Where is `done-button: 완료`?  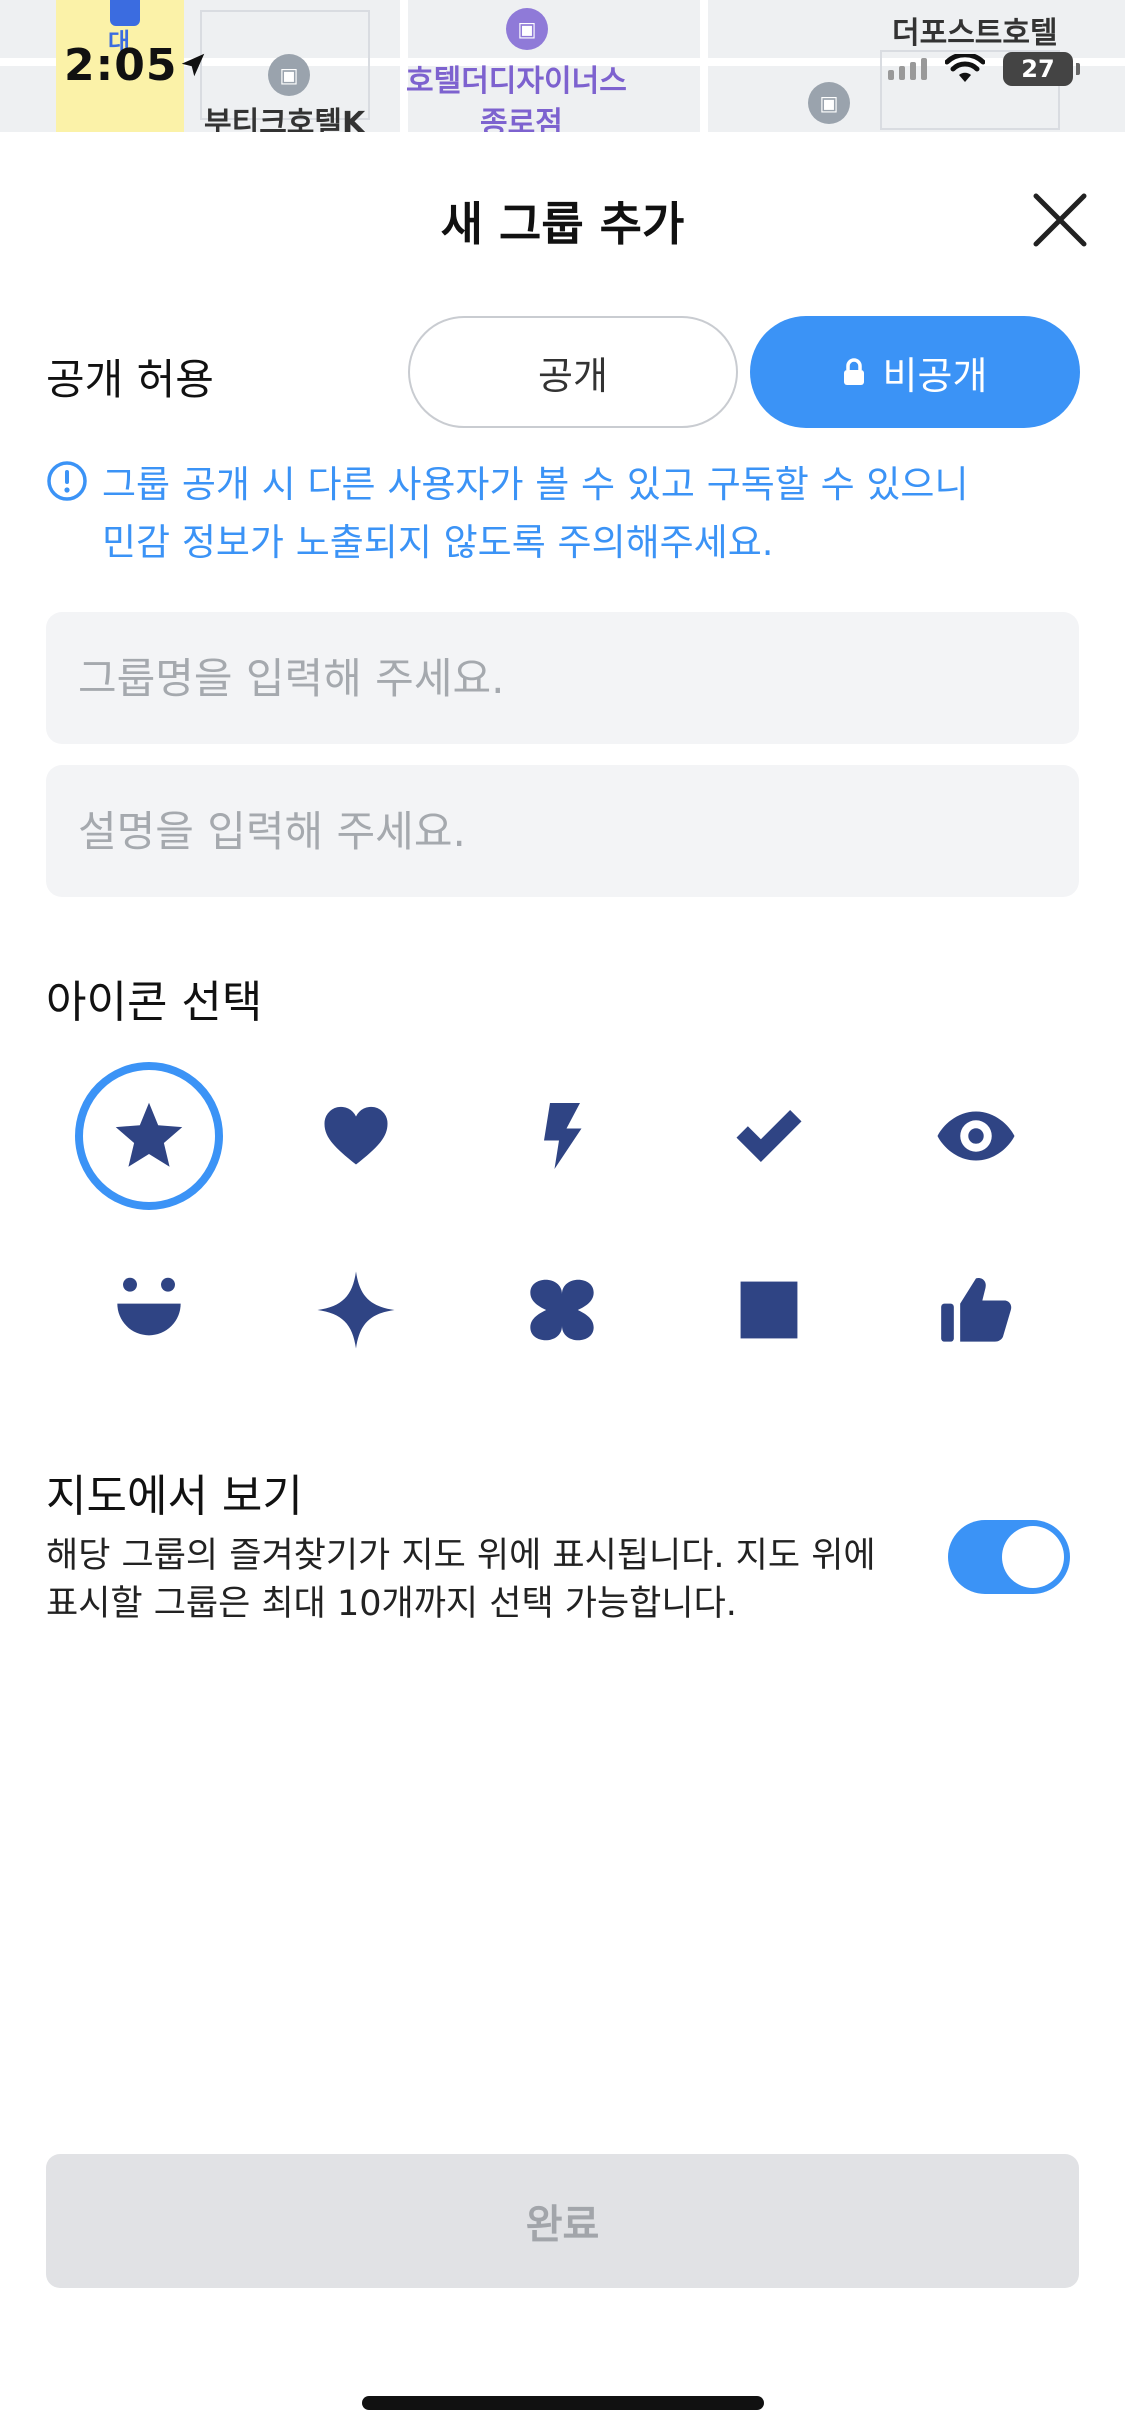
done-button: 완료 is located at coordinates (562, 2221).